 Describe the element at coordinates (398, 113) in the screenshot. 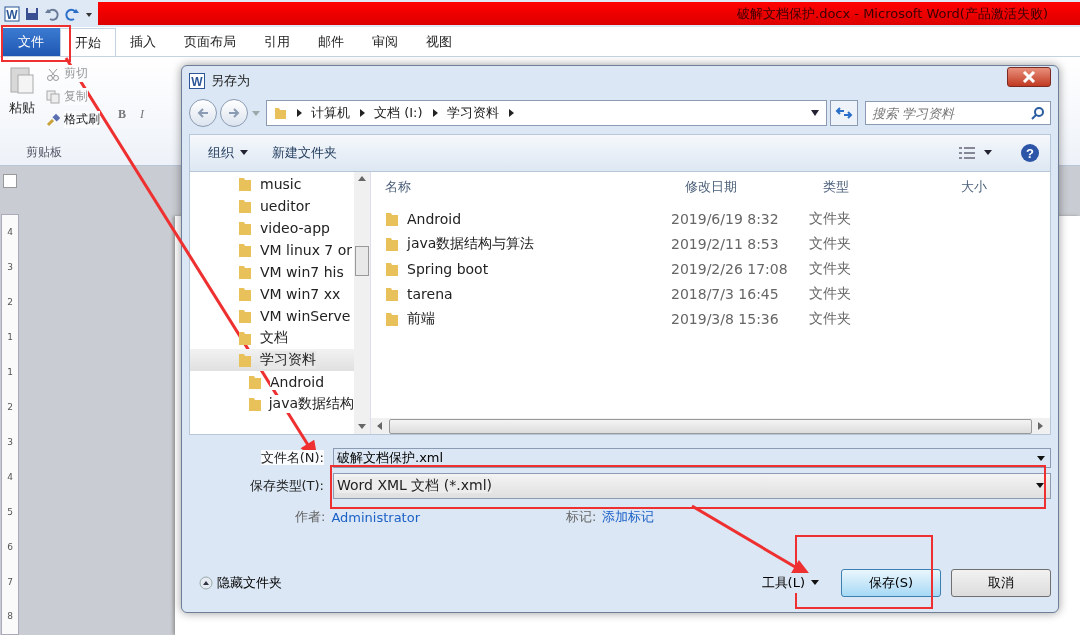

I see `breadcrumb: 文档 (I:)` at that location.